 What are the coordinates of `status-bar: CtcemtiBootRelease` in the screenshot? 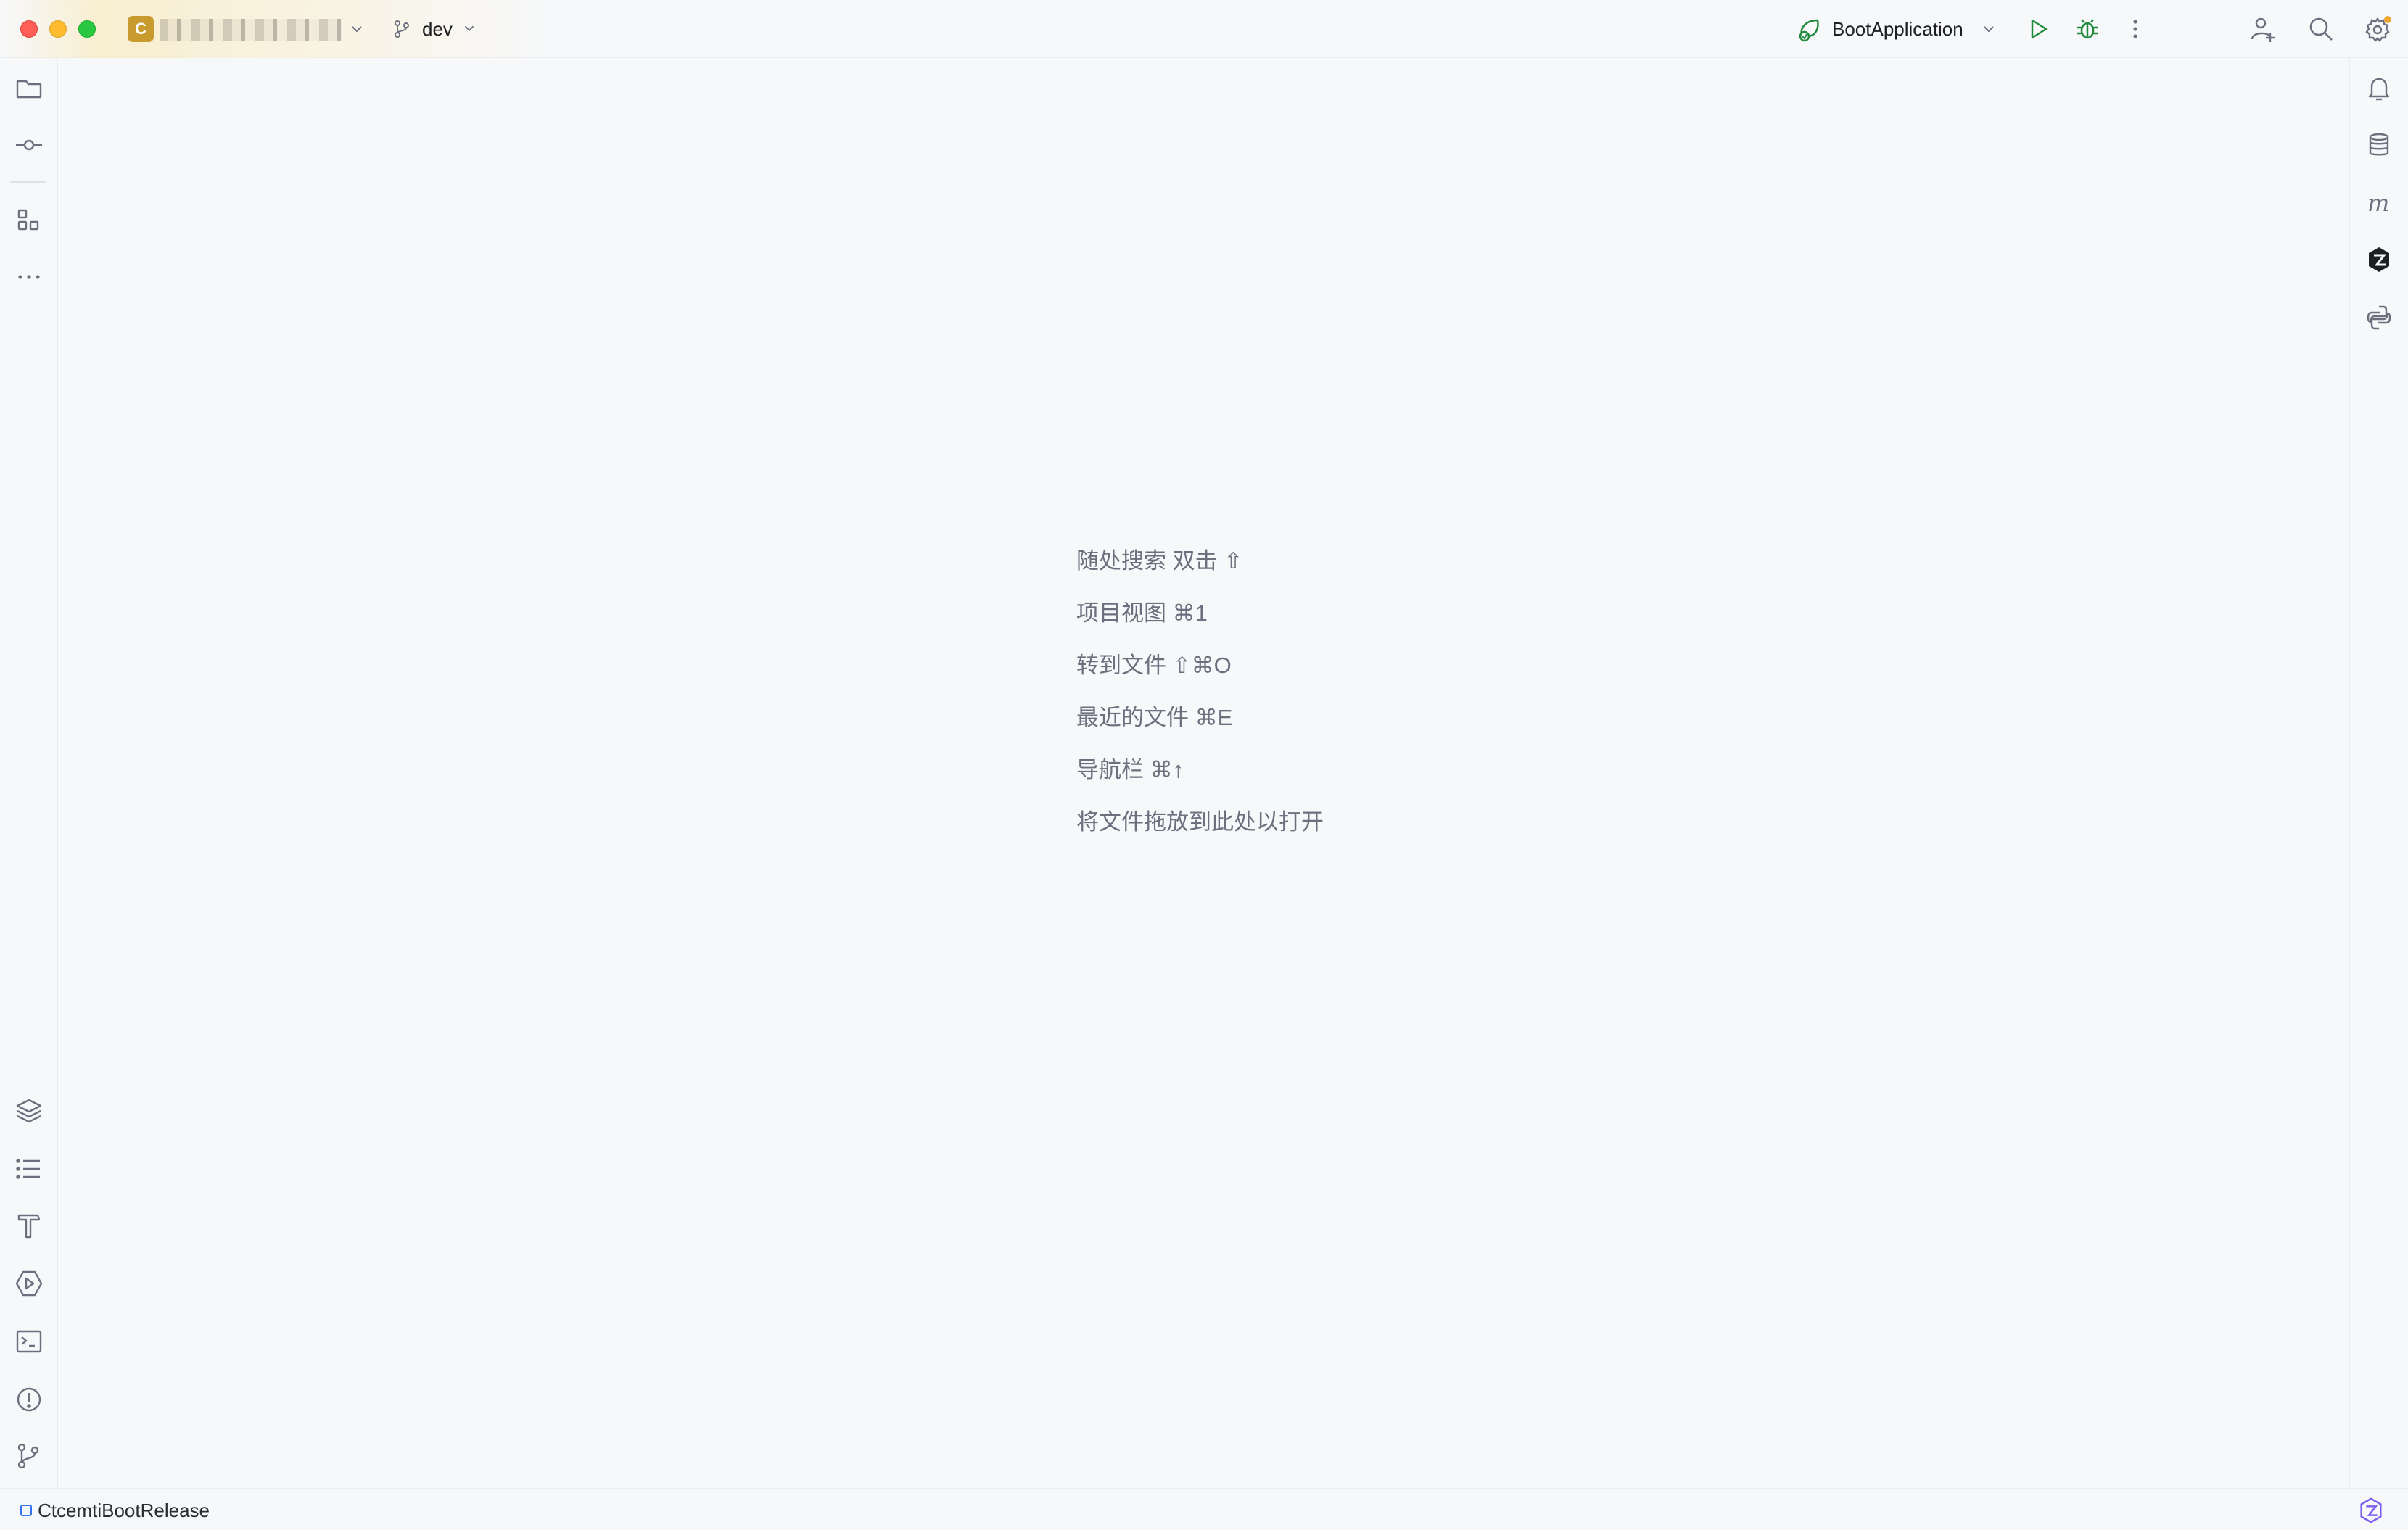 It's located at (1204, 1509).